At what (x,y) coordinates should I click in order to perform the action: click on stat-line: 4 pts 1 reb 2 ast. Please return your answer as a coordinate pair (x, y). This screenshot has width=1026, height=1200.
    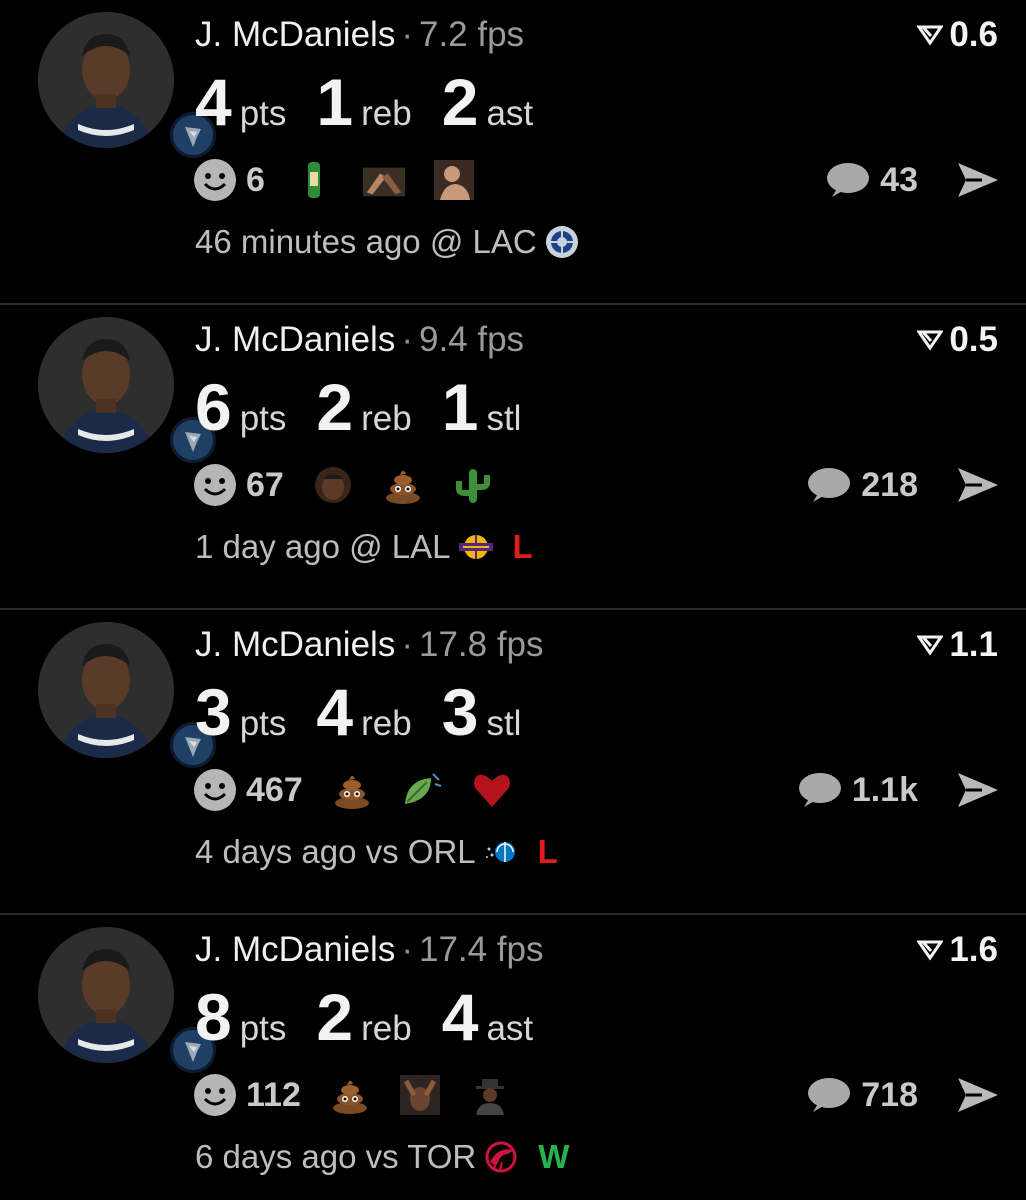
    Looking at the image, I should click on (379, 102).